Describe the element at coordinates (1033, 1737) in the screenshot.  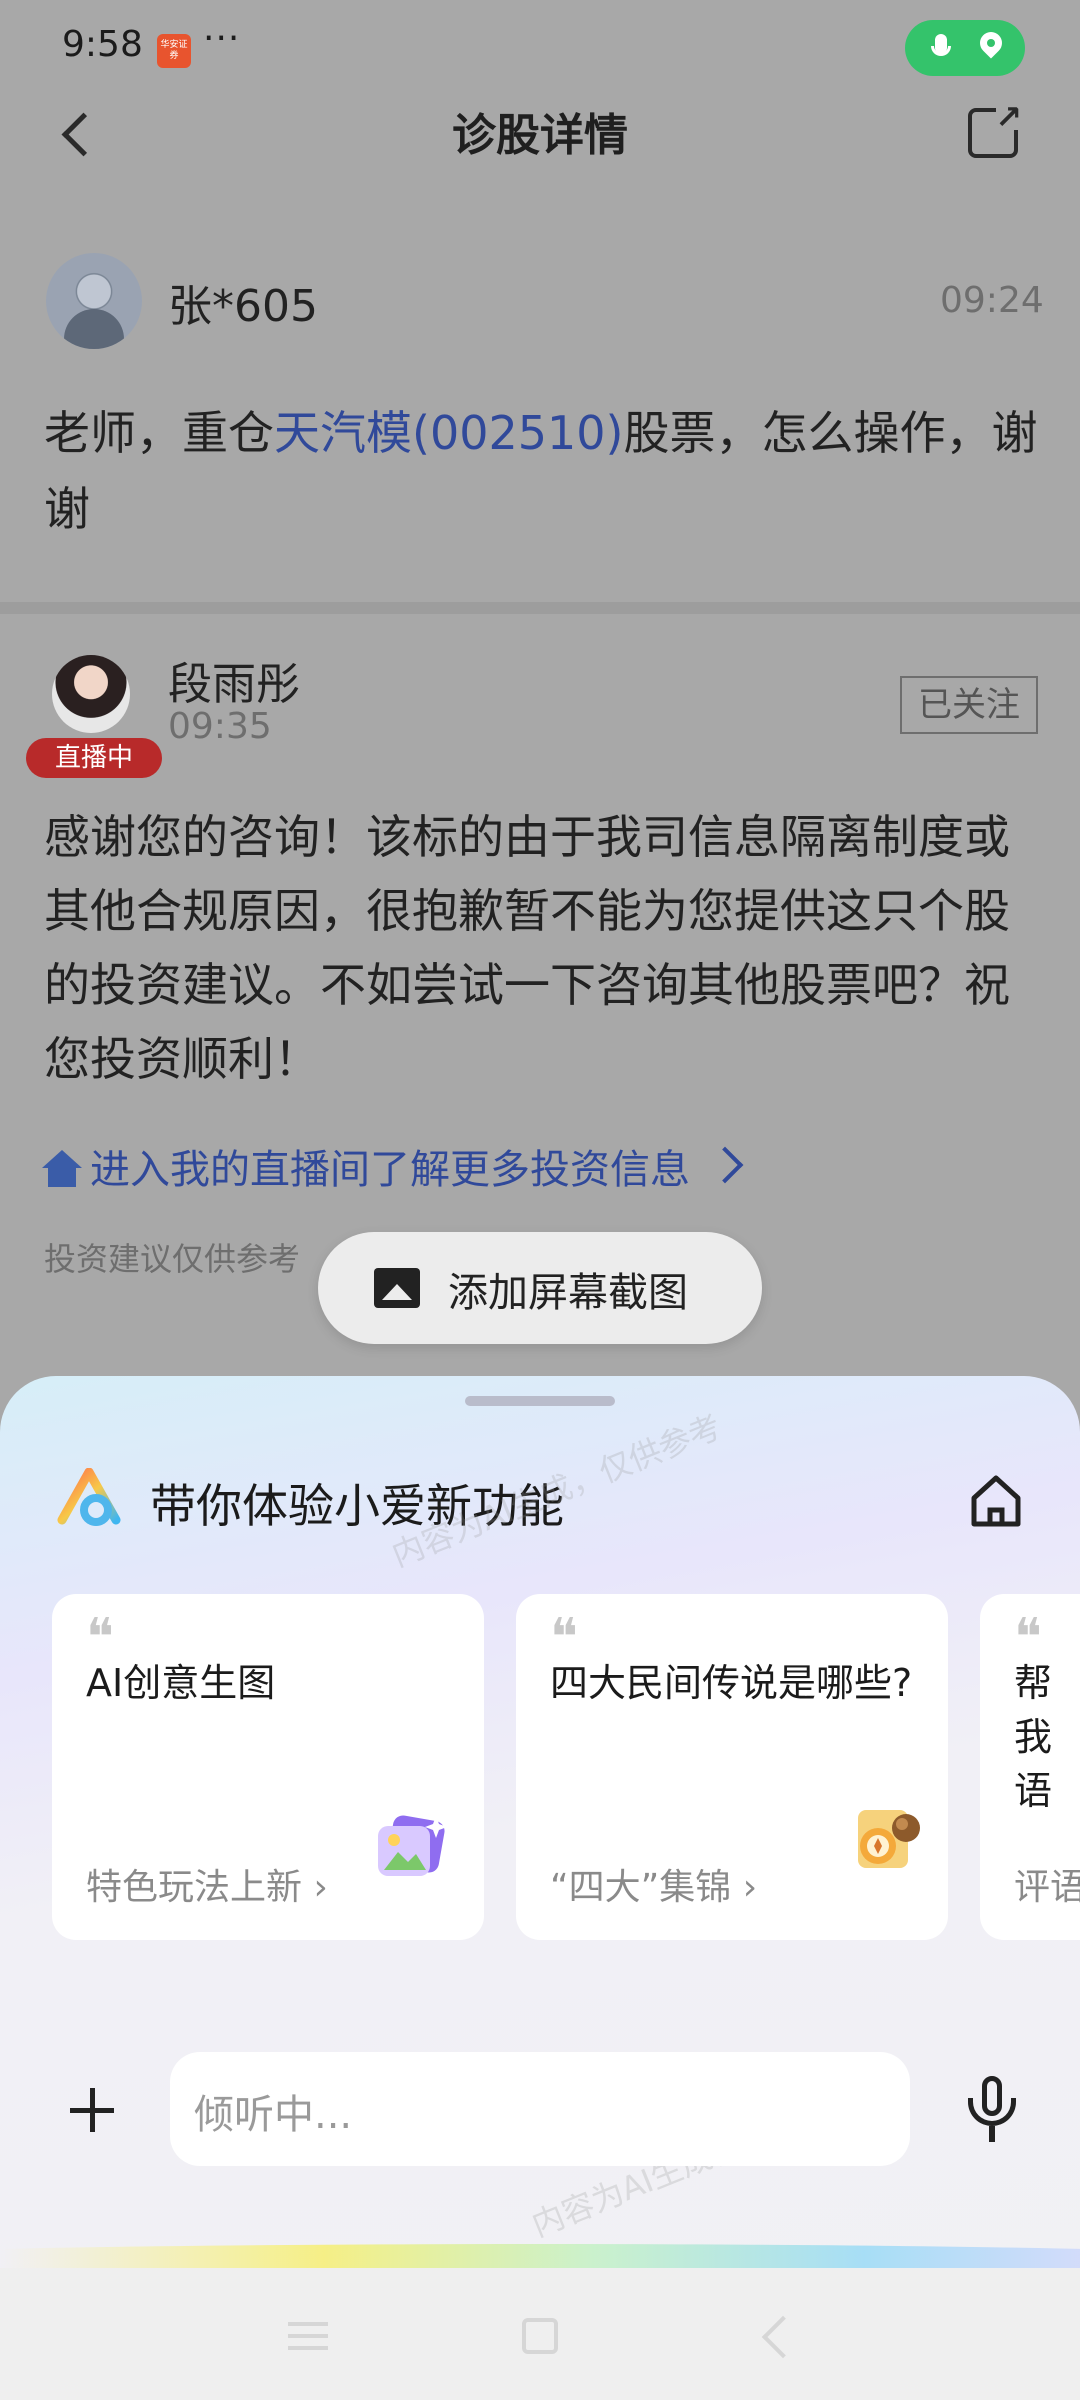
I see `suggestion-title: 帮我语` at that location.